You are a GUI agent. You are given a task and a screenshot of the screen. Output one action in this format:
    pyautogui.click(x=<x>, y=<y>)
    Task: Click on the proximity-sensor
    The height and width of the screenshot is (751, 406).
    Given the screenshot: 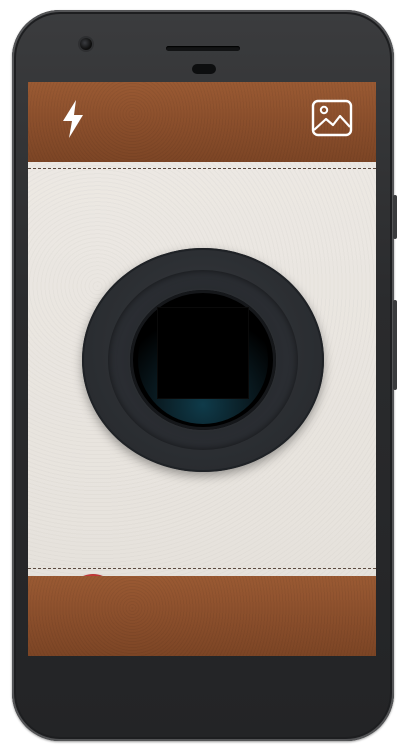 What is the action you would take?
    pyautogui.click(x=204, y=69)
    